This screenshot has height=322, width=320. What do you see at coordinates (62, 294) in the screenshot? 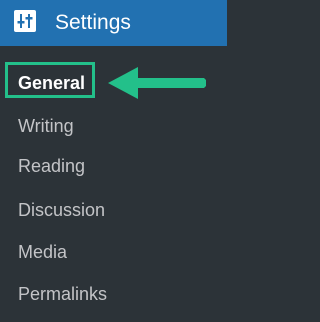
I see `submenu-item-permalinks: Permalinks` at bounding box center [62, 294].